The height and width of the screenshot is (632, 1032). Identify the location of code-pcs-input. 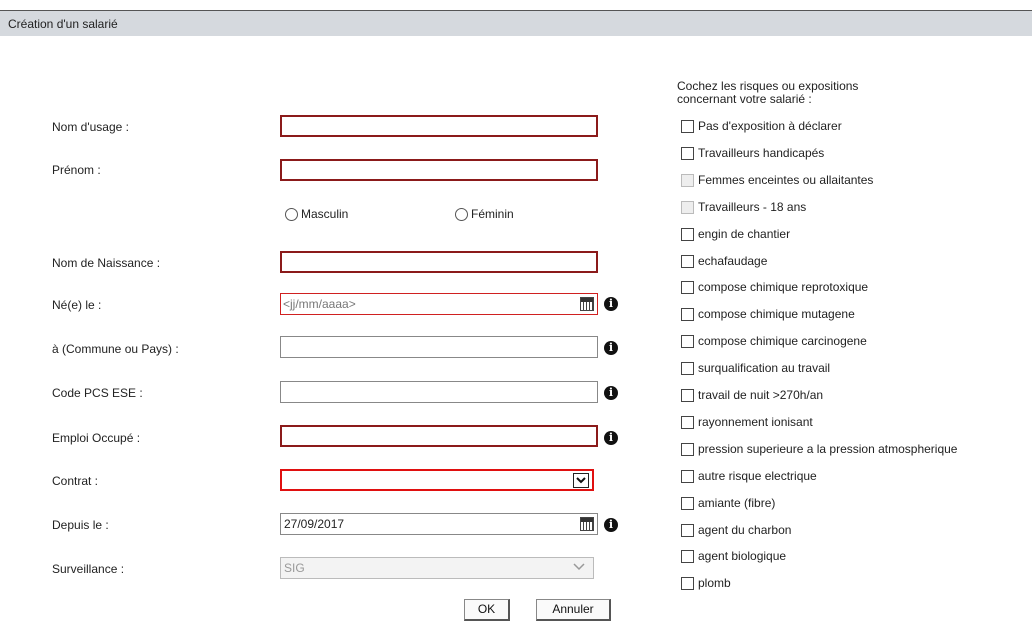
(439, 392).